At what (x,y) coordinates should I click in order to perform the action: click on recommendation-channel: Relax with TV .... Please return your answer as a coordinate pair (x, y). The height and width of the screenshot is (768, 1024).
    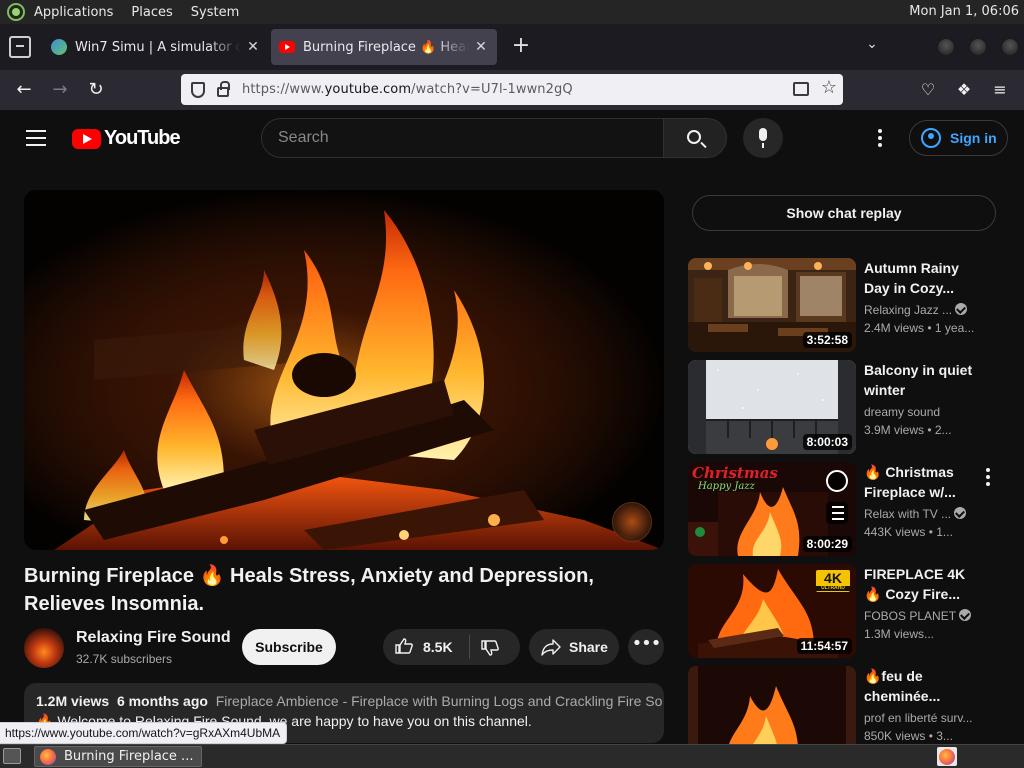
    Looking at the image, I should click on (924, 514).